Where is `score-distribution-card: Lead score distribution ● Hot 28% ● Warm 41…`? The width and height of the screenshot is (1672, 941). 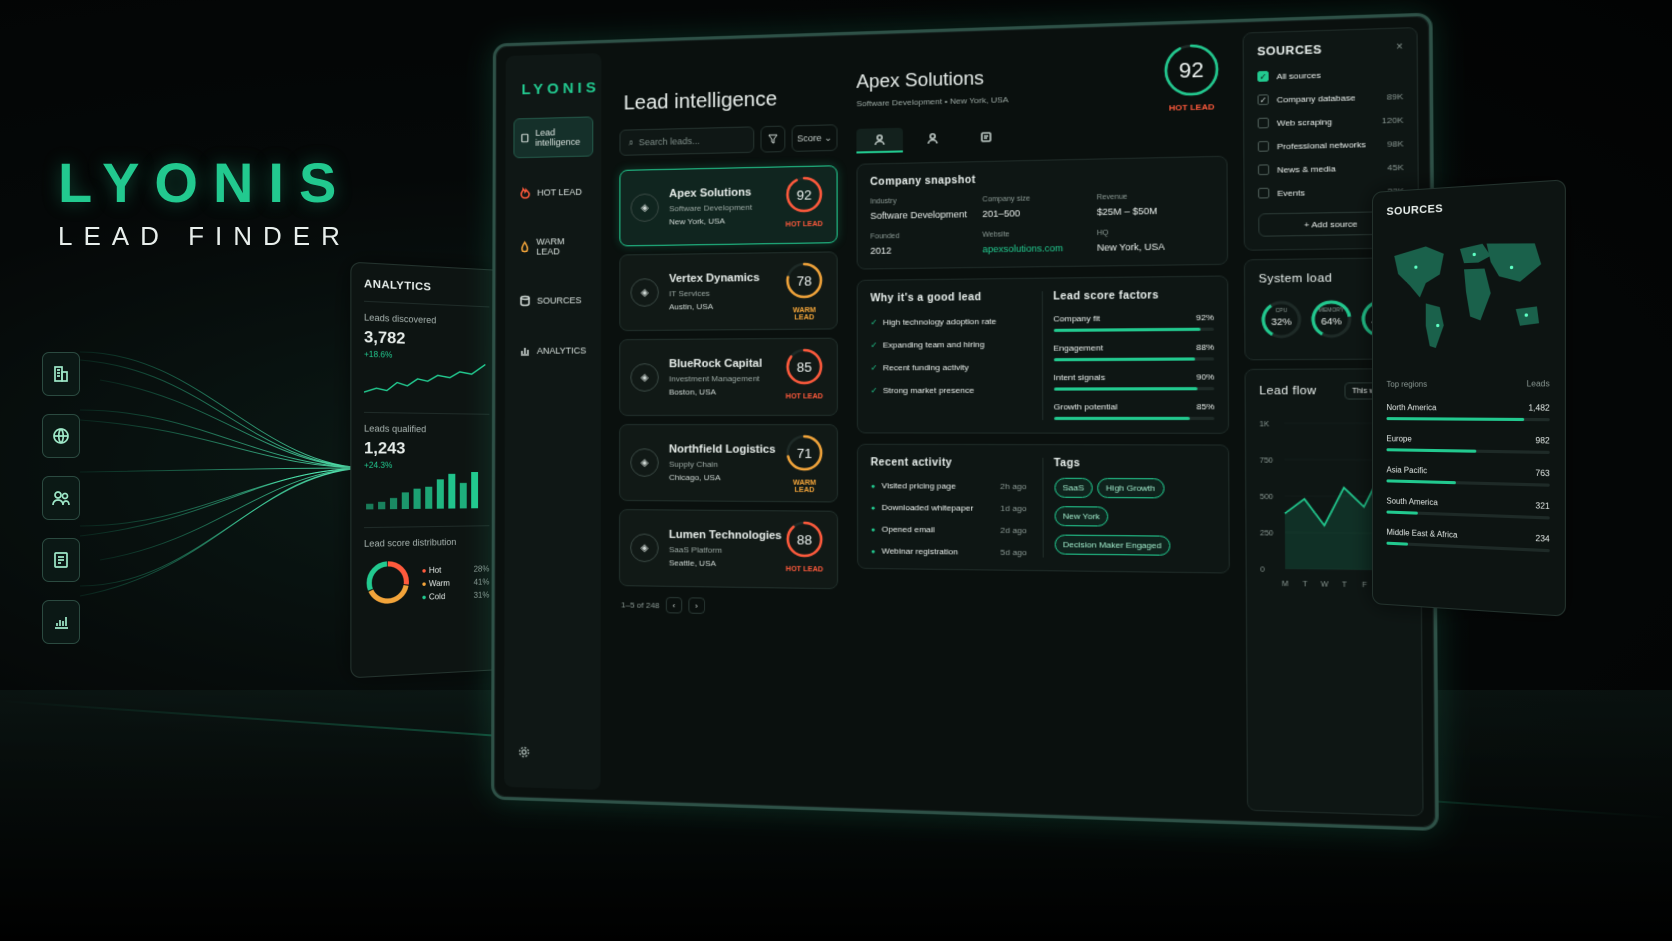 score-distribution-card: Lead score distribution ● Hot 28% ● Warm 41… is located at coordinates (426, 566).